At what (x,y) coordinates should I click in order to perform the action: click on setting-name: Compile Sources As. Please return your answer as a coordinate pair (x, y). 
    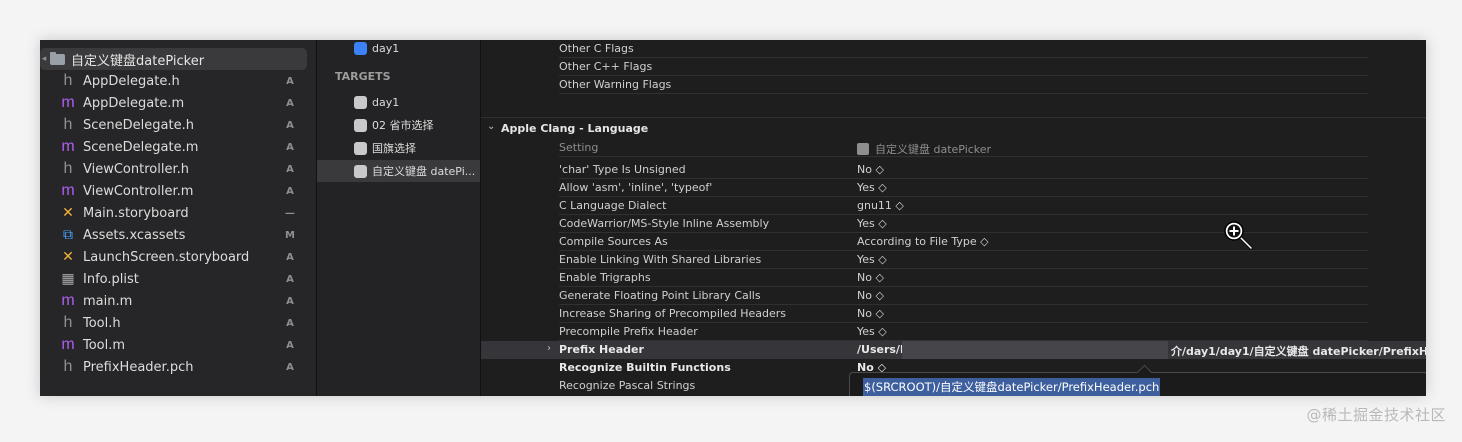
    Looking at the image, I should click on (613, 241).